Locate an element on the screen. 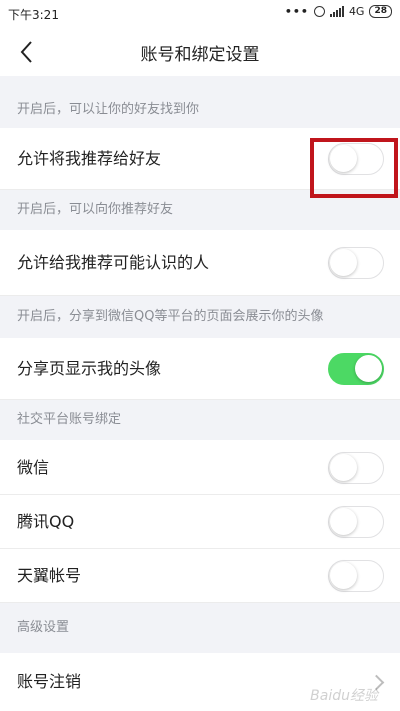  section-header-social-binding: 社交平台账号绑定 is located at coordinates (200, 420).